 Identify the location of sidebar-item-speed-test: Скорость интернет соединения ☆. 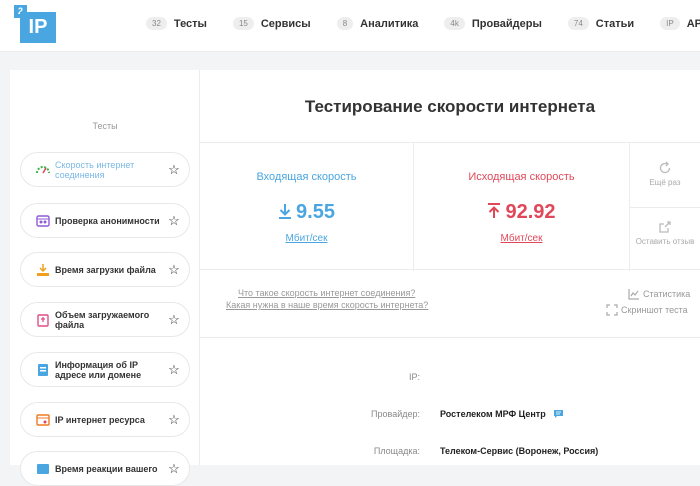
(105, 169).